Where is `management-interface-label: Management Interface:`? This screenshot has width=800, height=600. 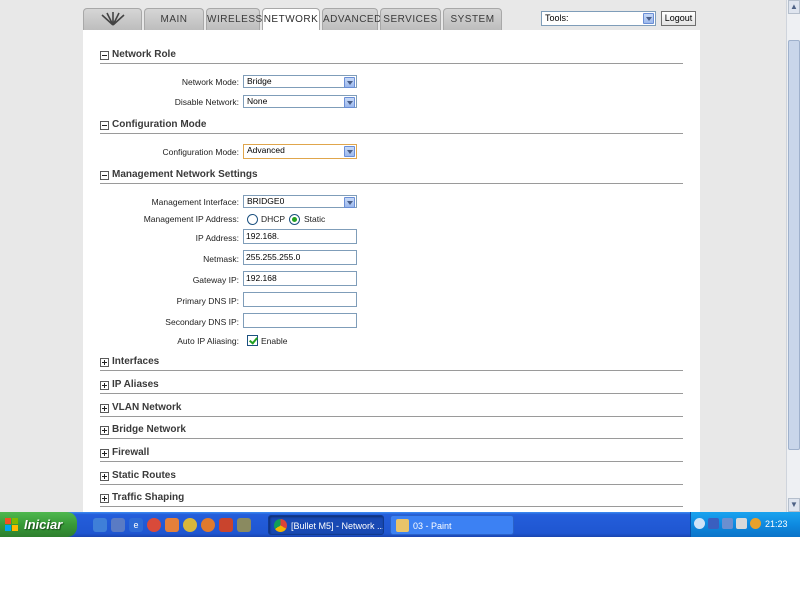 management-interface-label: Management Interface: is located at coordinates (195, 202).